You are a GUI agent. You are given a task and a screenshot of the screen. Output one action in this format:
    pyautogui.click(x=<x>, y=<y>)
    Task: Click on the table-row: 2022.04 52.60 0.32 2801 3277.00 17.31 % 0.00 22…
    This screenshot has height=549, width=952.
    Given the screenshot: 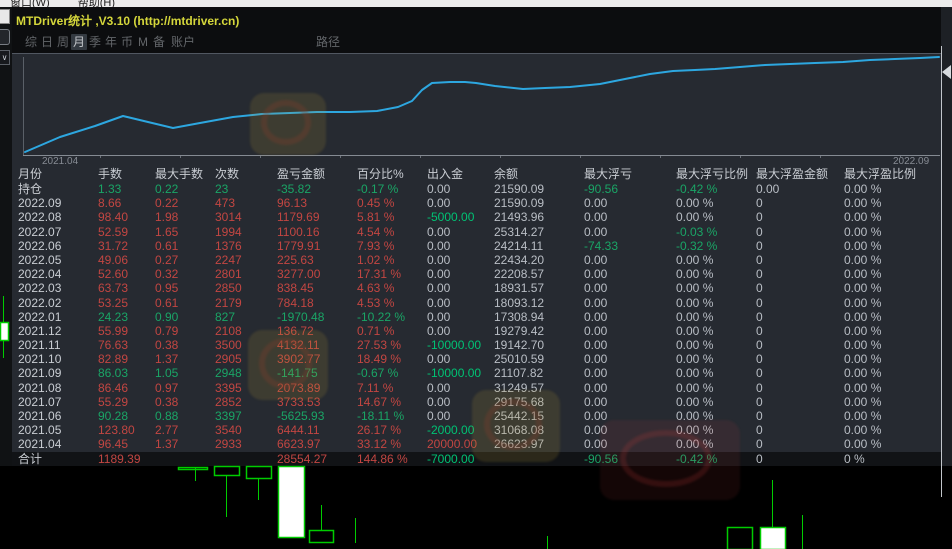 What is the action you would take?
    pyautogui.click(x=476, y=274)
    